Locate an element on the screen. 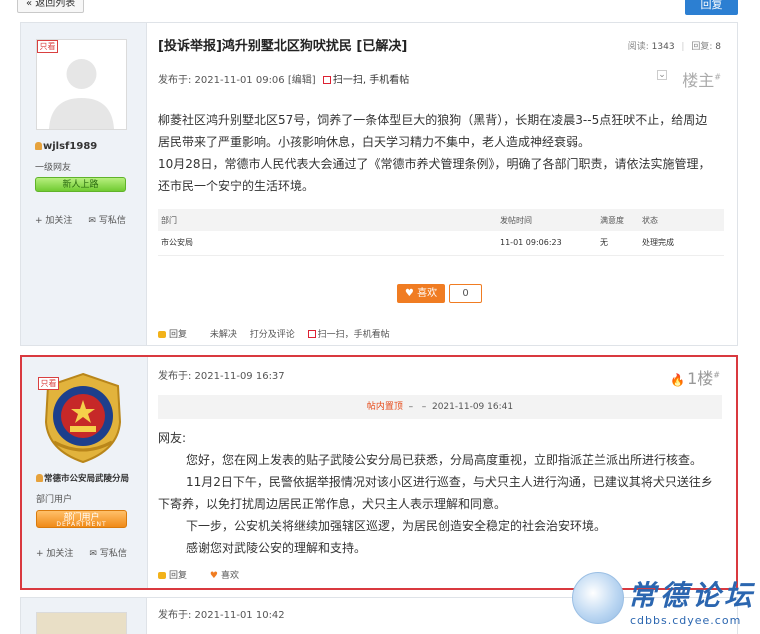  avatar is located at coordinates (81, 623).